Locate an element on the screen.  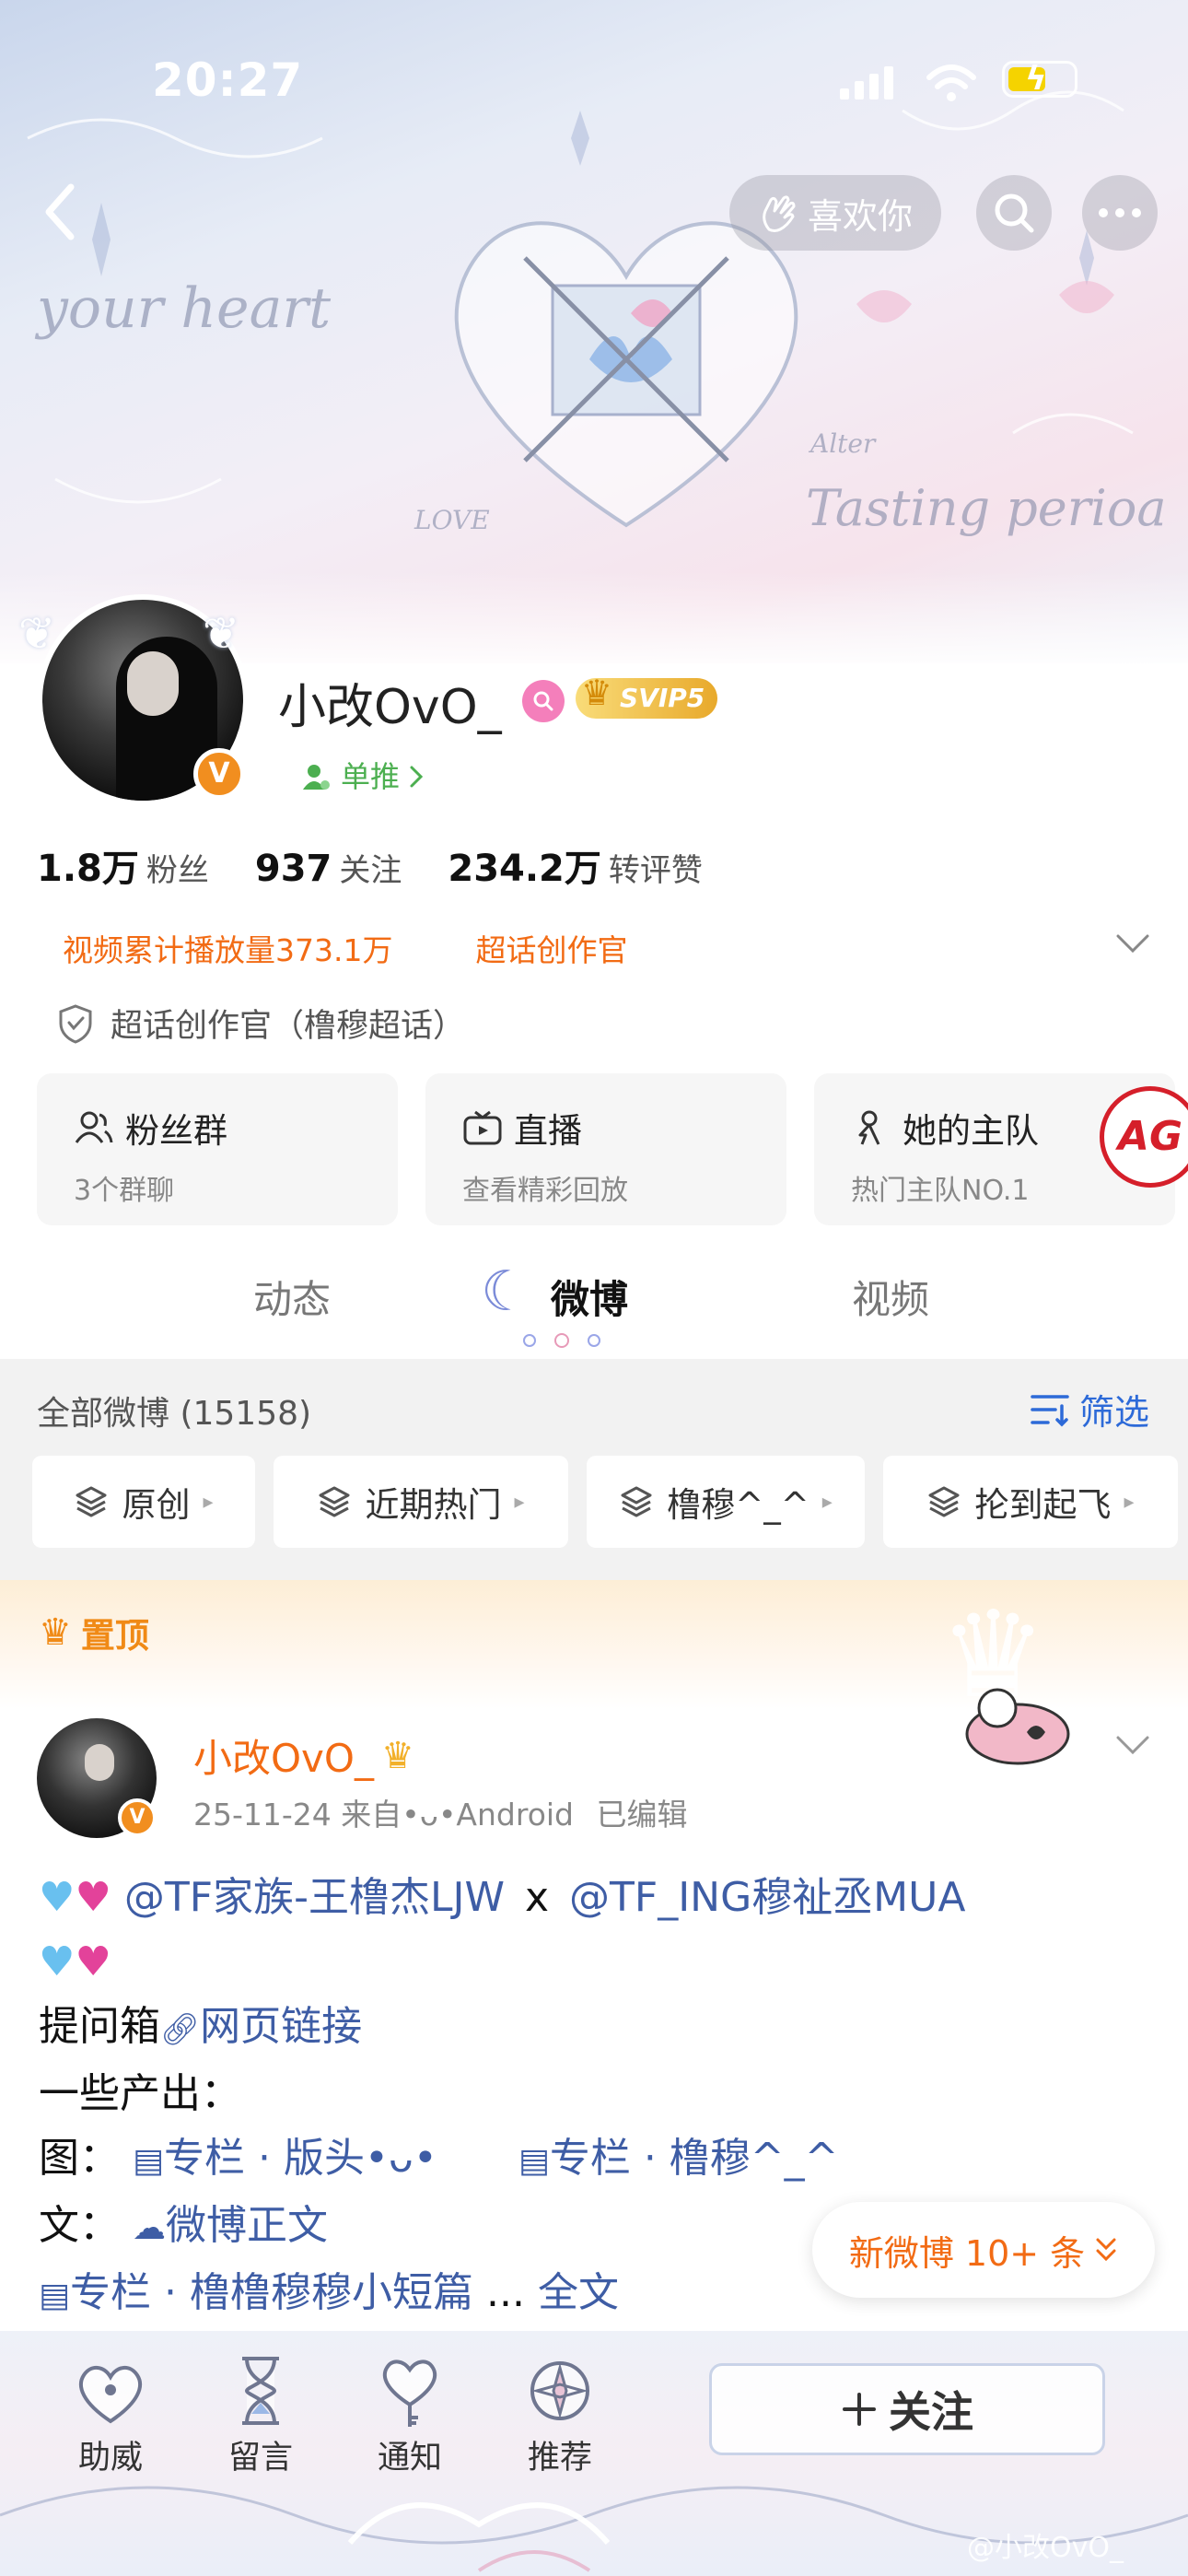
profile-cards: 粉丝群 3个群聊 直播 查看精彩回放 她的主队 热门主队NO.1 AG is located at coordinates (612, 1149).